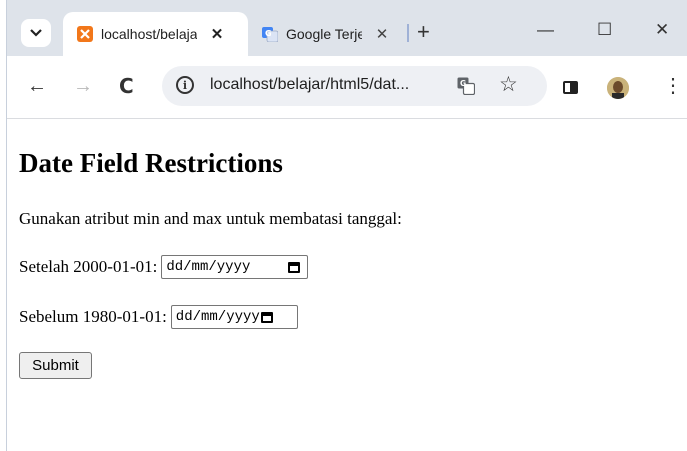 The width and height of the screenshot is (687, 451). Describe the element at coordinates (185, 85) in the screenshot. I see `site-info-icon: i` at that location.